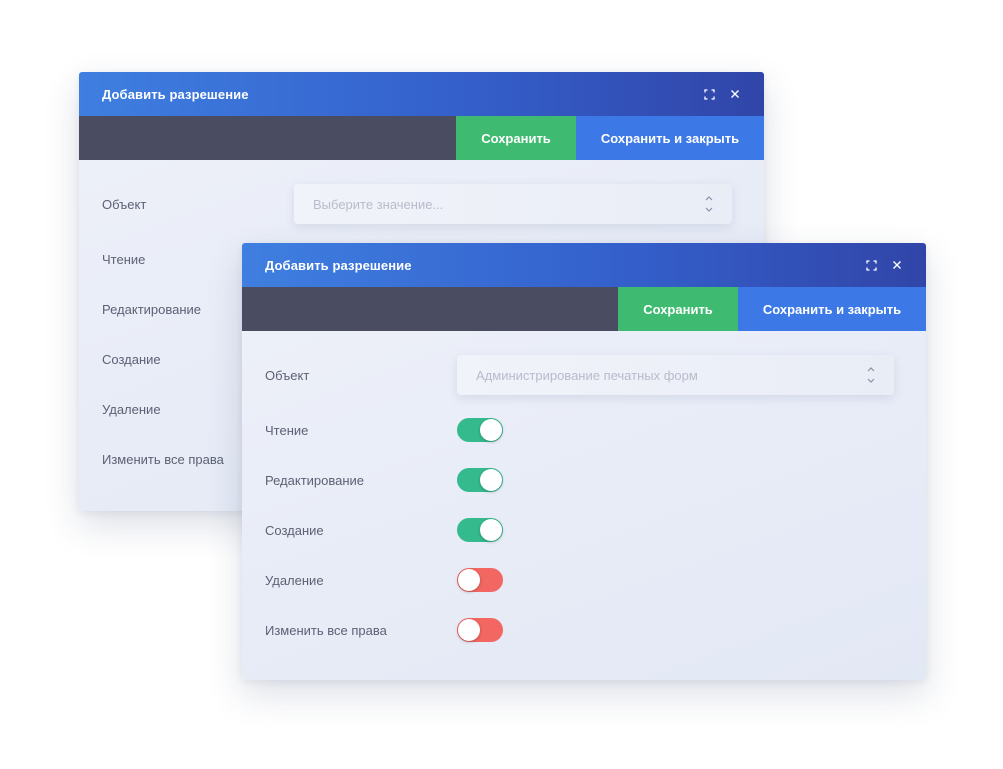 The width and height of the screenshot is (1003, 769). I want to click on back-save-close-button: Сохранить и закрыть, so click(670, 138).